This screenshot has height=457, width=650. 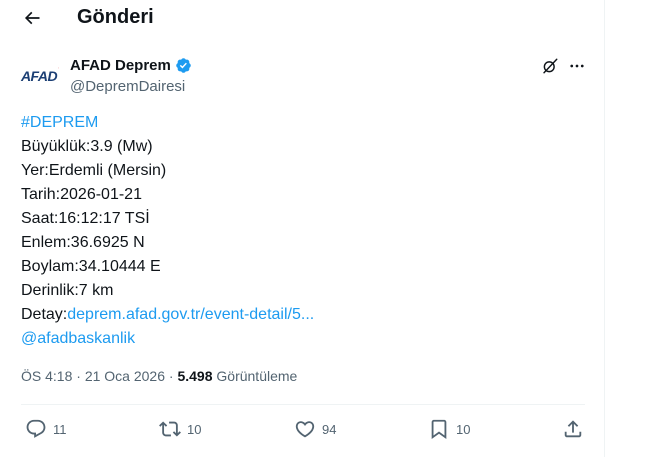 I want to click on arrow-left-icon, so click(x=32, y=18).